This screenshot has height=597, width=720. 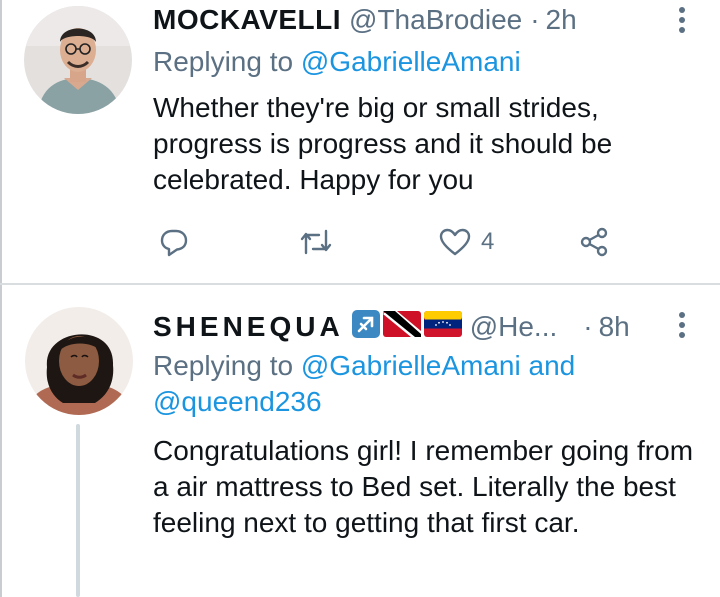 What do you see at coordinates (247, 20) in the screenshot?
I see `display-name: MOCKAVELLI` at bounding box center [247, 20].